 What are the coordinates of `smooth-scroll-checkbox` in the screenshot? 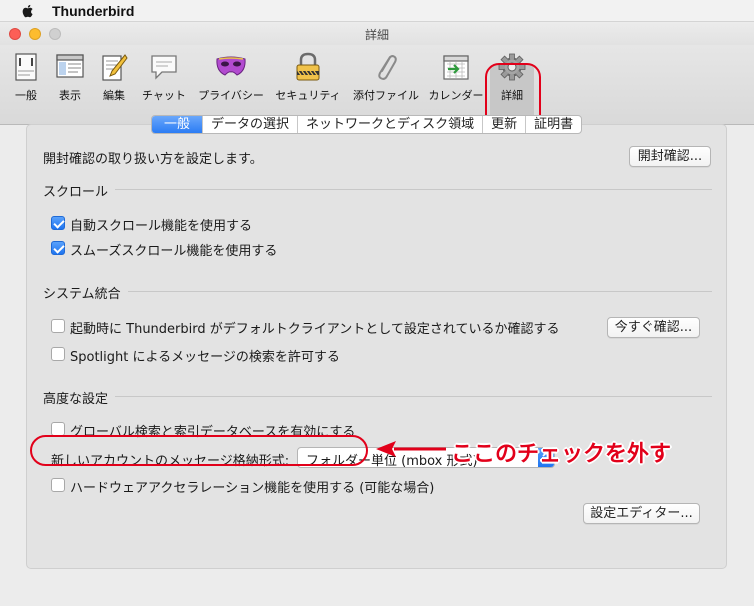 It's located at (58, 248).